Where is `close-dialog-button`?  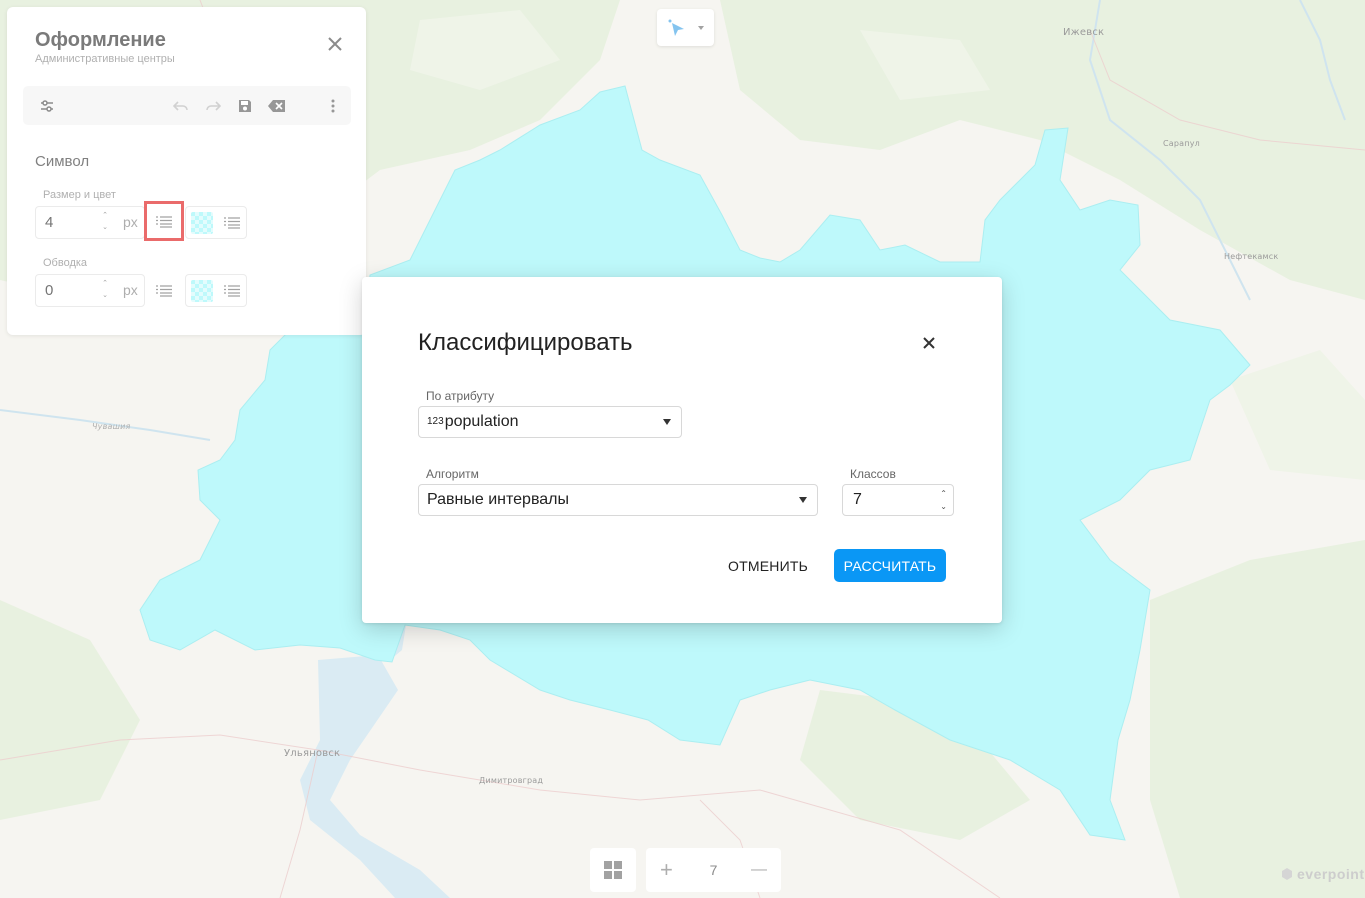 close-dialog-button is located at coordinates (929, 343).